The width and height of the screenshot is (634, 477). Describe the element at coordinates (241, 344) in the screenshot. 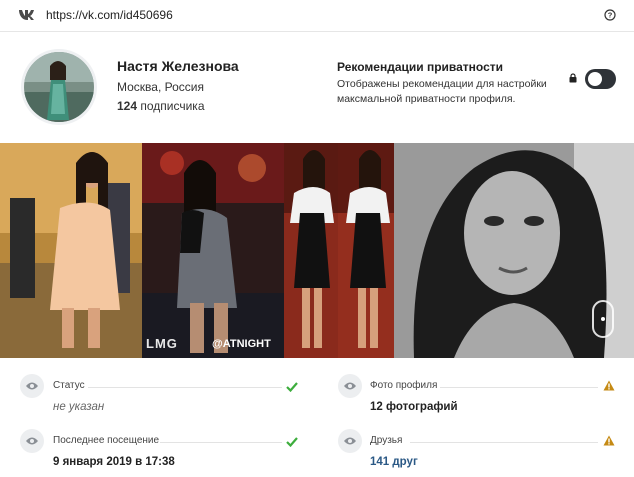

I see `photo-watermark-atnight: @ATNIGHT` at that location.